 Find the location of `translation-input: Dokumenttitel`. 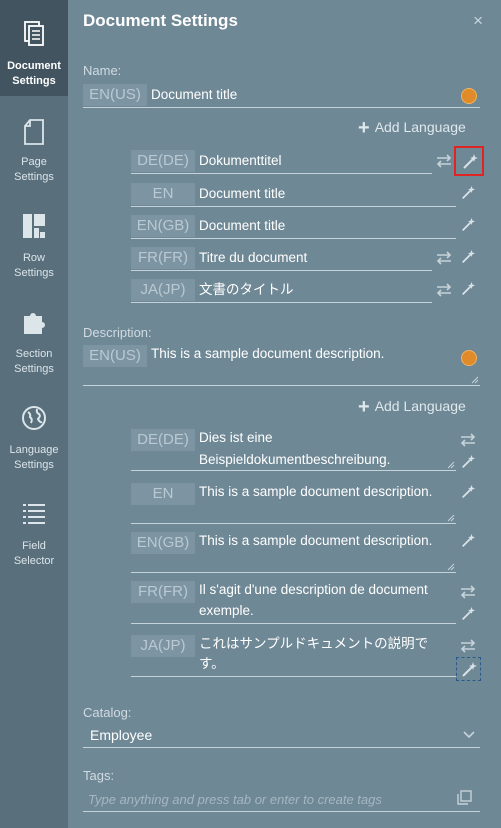

translation-input: Dokumenttitel is located at coordinates (240, 161).